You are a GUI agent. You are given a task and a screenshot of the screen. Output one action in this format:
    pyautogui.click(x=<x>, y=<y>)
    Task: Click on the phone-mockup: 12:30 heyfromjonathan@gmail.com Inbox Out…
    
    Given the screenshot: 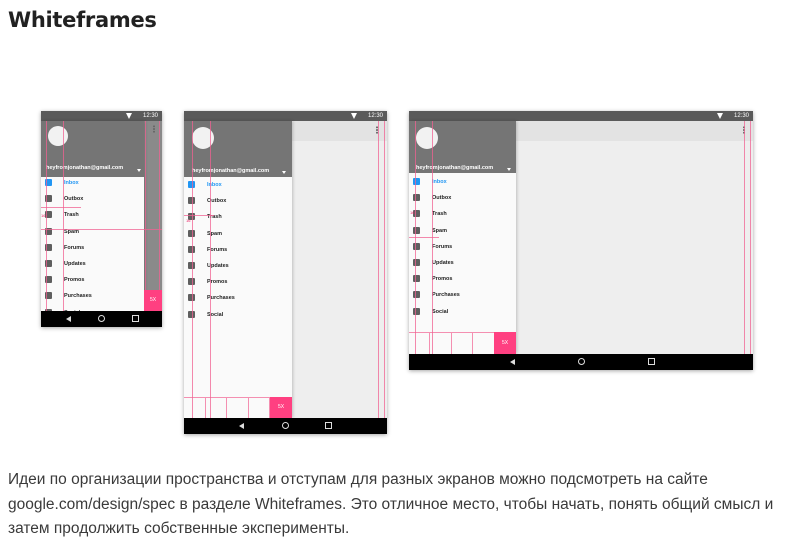 What is the action you would take?
    pyautogui.click(x=101, y=219)
    